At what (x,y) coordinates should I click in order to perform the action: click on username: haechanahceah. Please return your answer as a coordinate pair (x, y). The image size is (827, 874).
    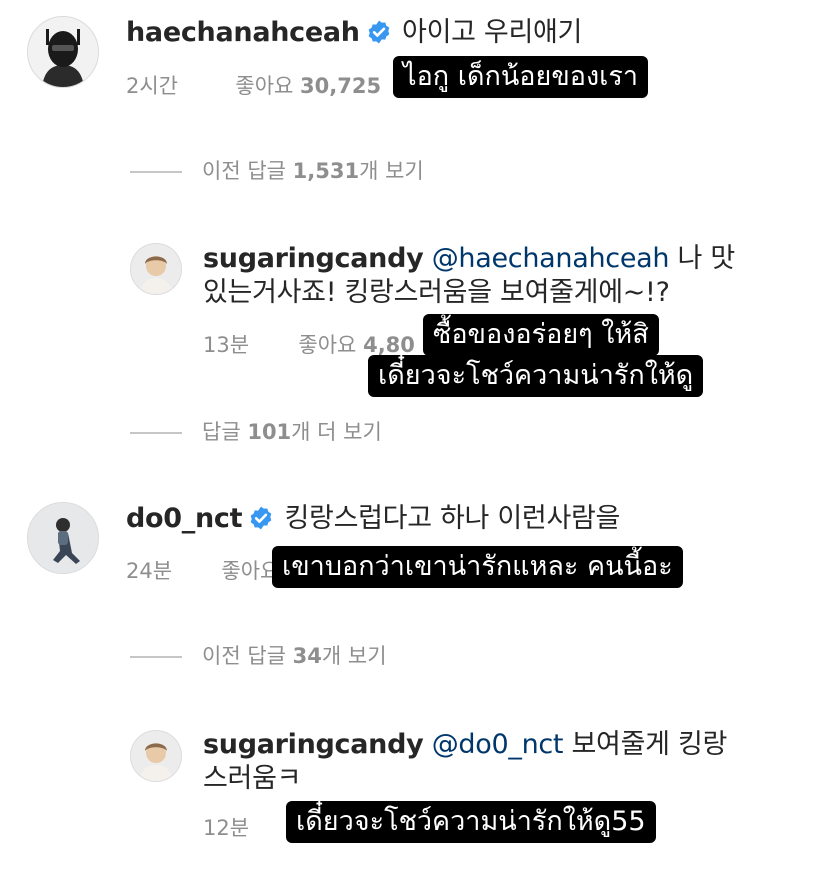
    Looking at the image, I should click on (243, 32).